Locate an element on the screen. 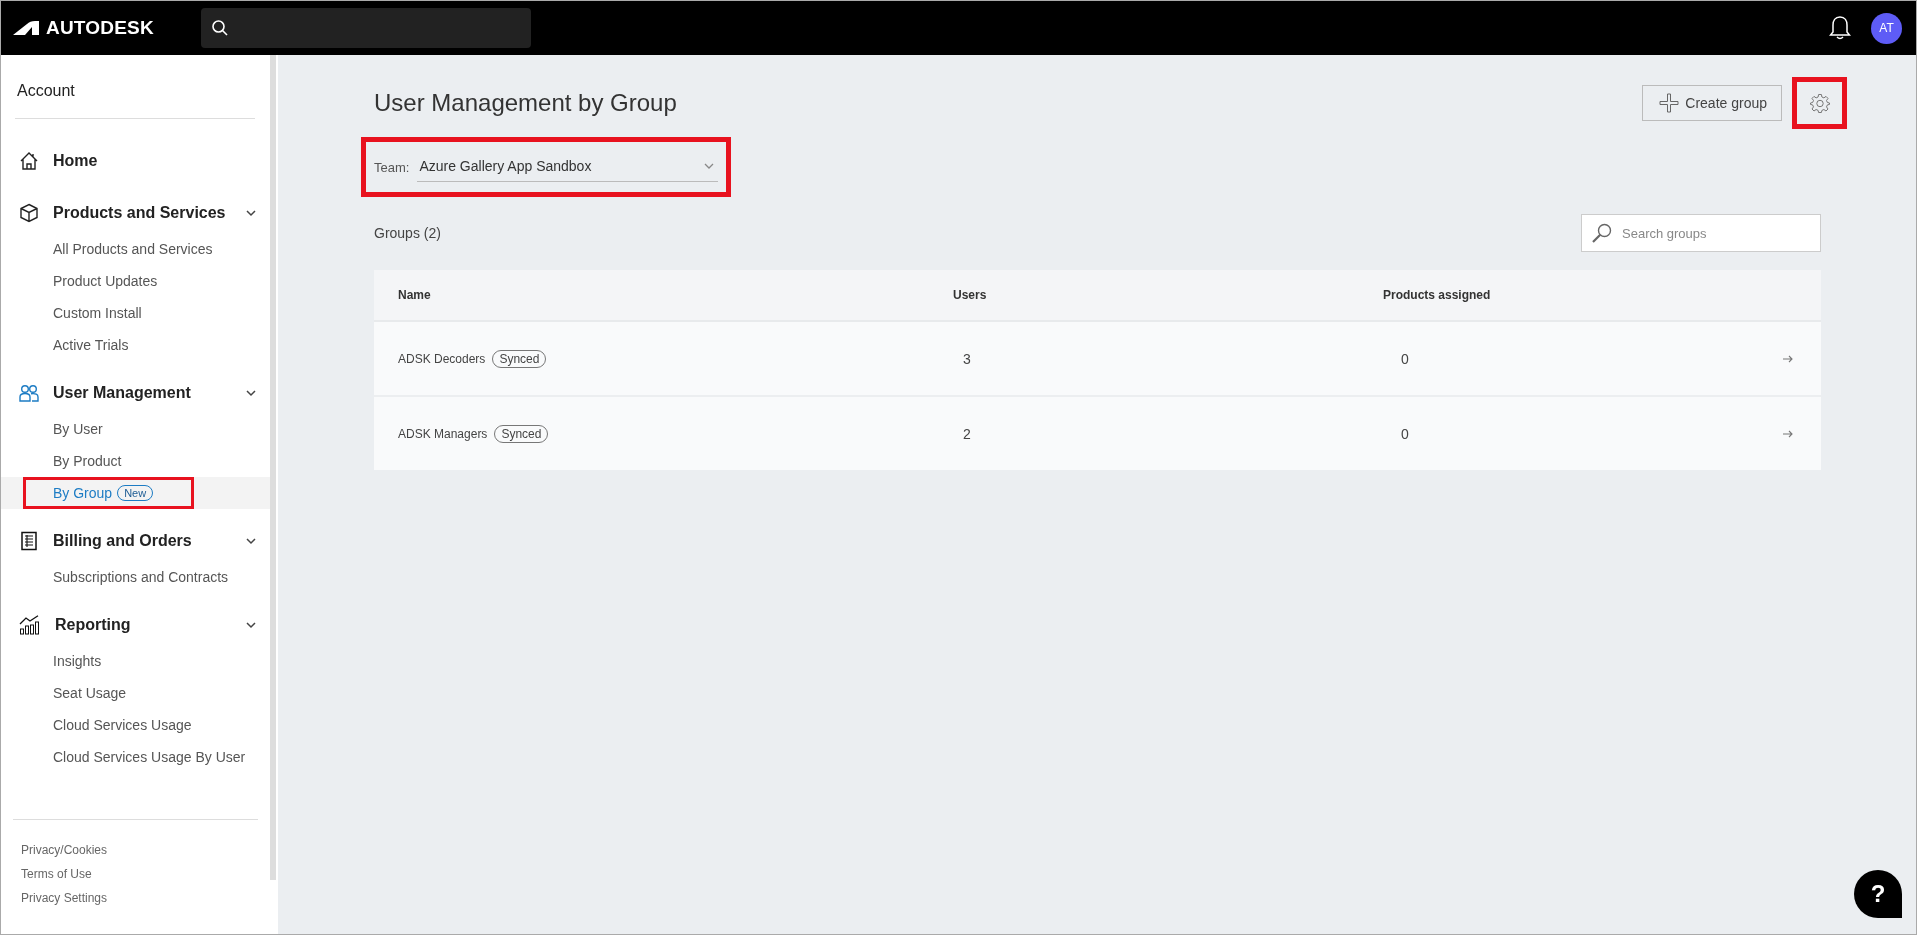 The width and height of the screenshot is (1917, 935). group-name: ADSK Decoders is located at coordinates (442, 358).